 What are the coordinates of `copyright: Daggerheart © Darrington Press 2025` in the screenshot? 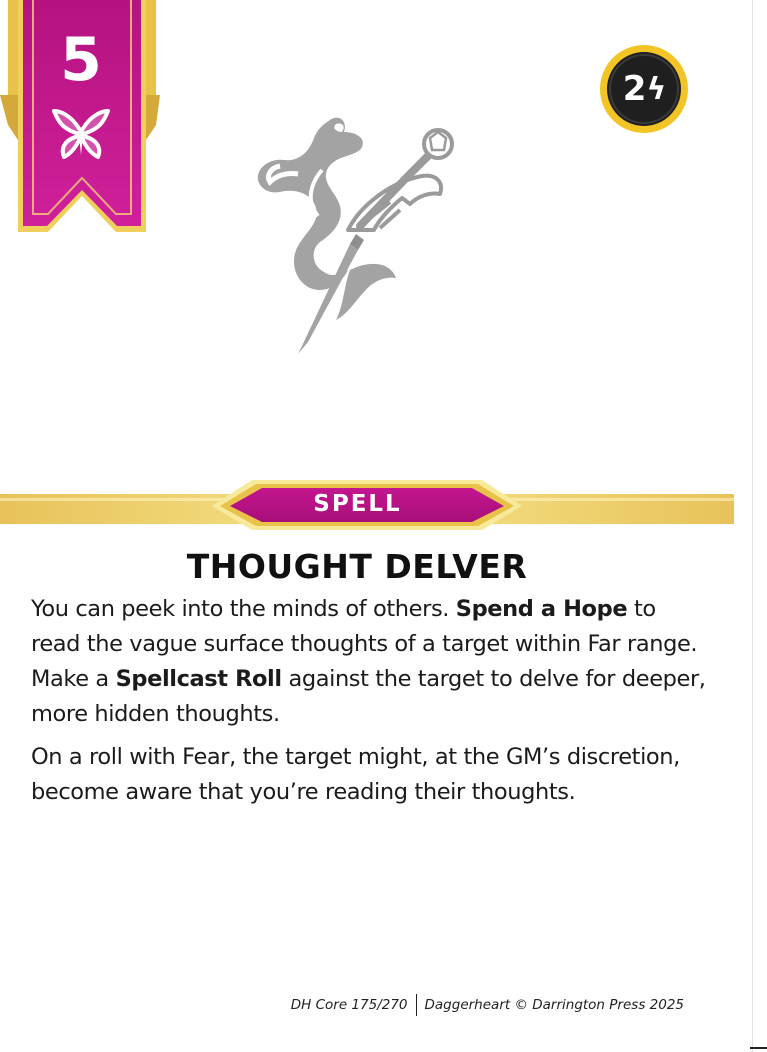 It's located at (554, 1005).